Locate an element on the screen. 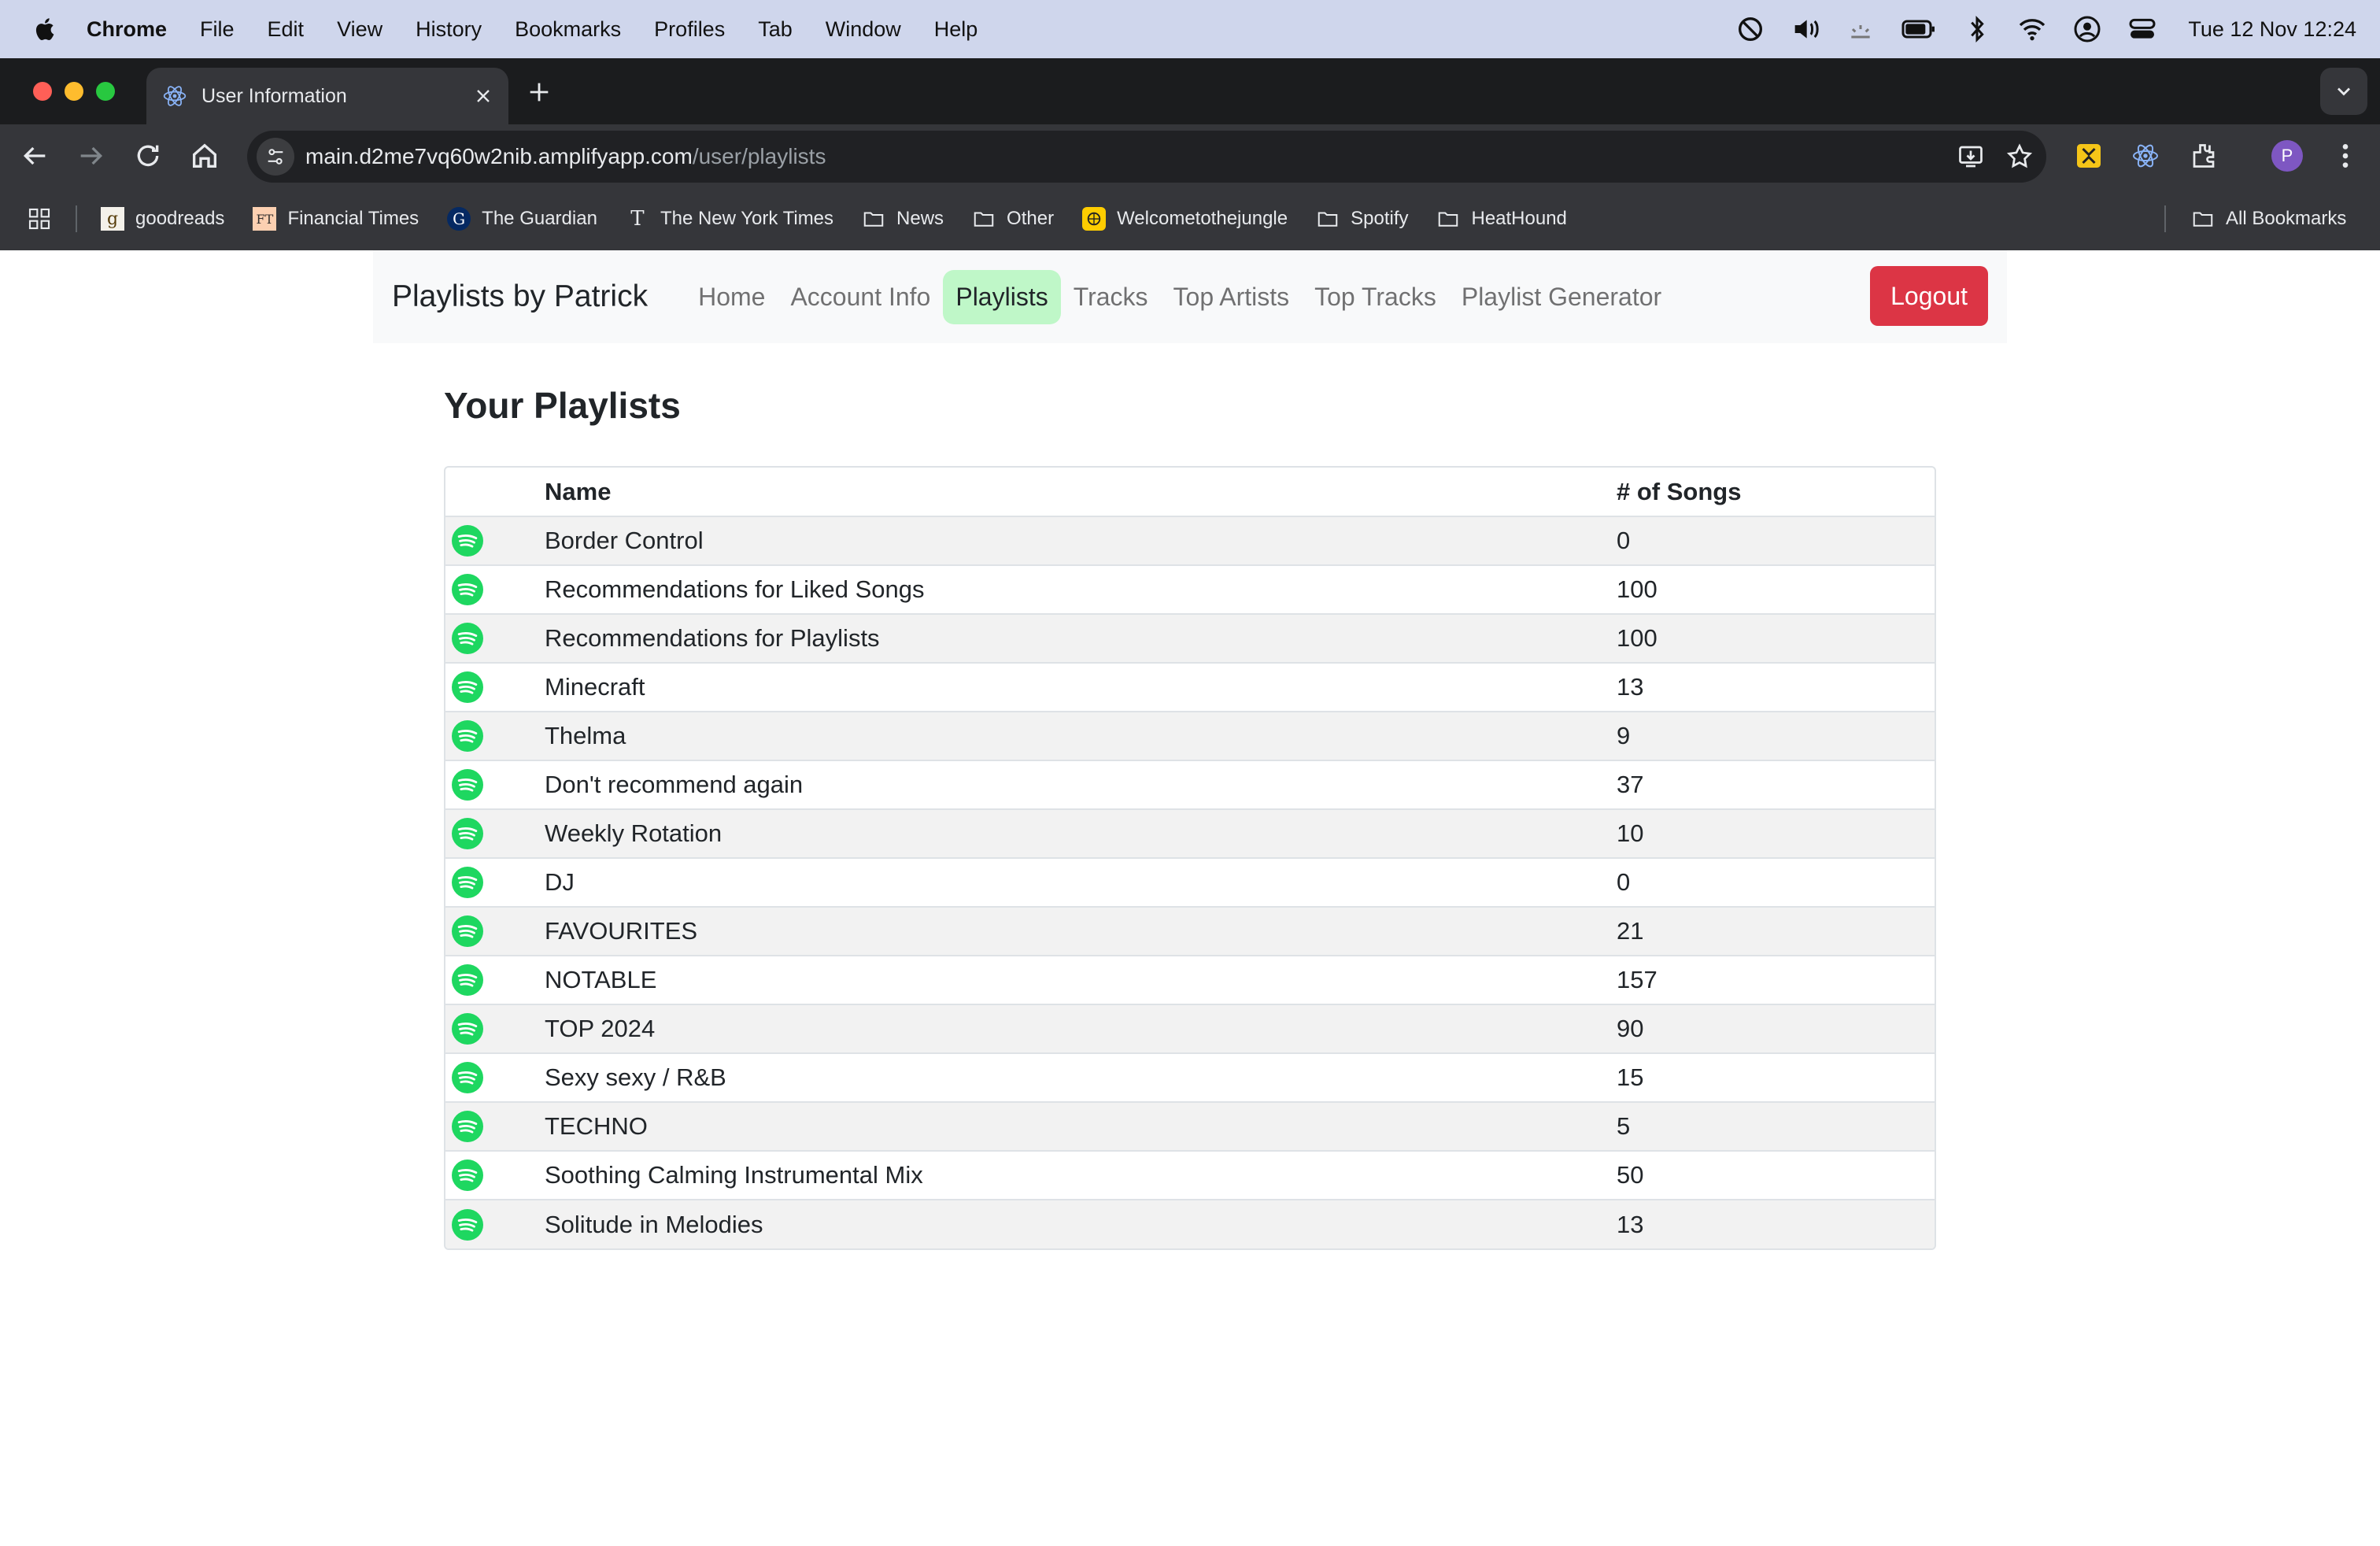 The width and height of the screenshot is (2380, 1546). home-icon is located at coordinates (204, 156).